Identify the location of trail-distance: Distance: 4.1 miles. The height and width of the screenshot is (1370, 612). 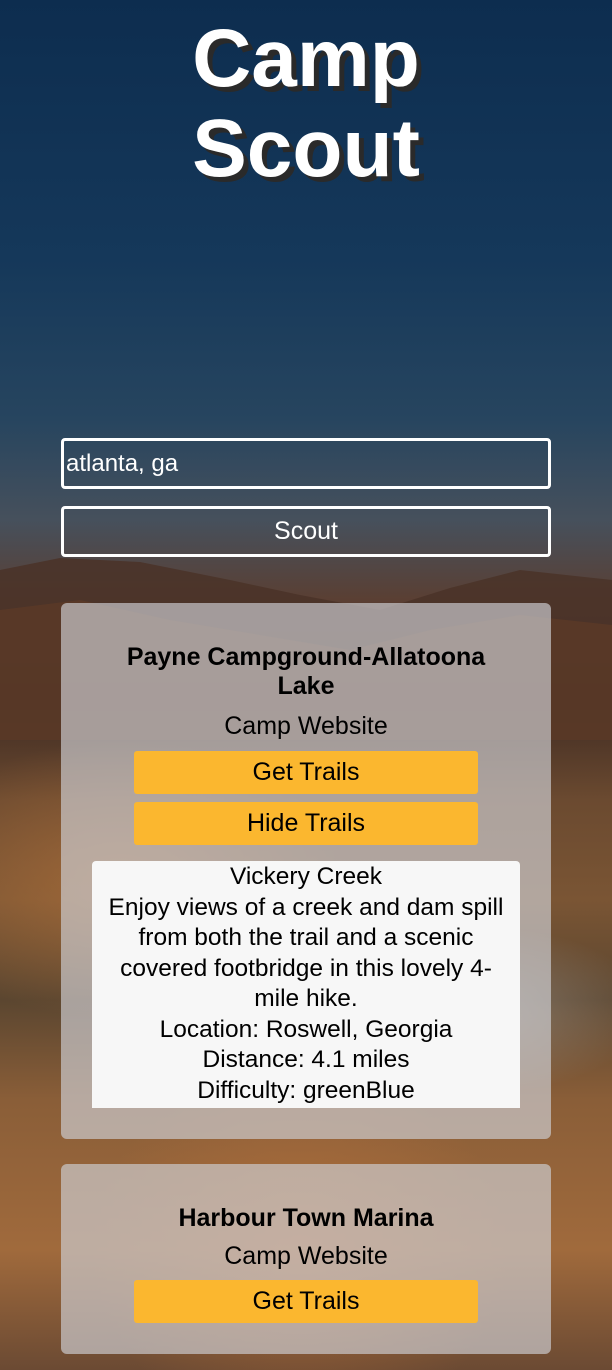
(306, 1059).